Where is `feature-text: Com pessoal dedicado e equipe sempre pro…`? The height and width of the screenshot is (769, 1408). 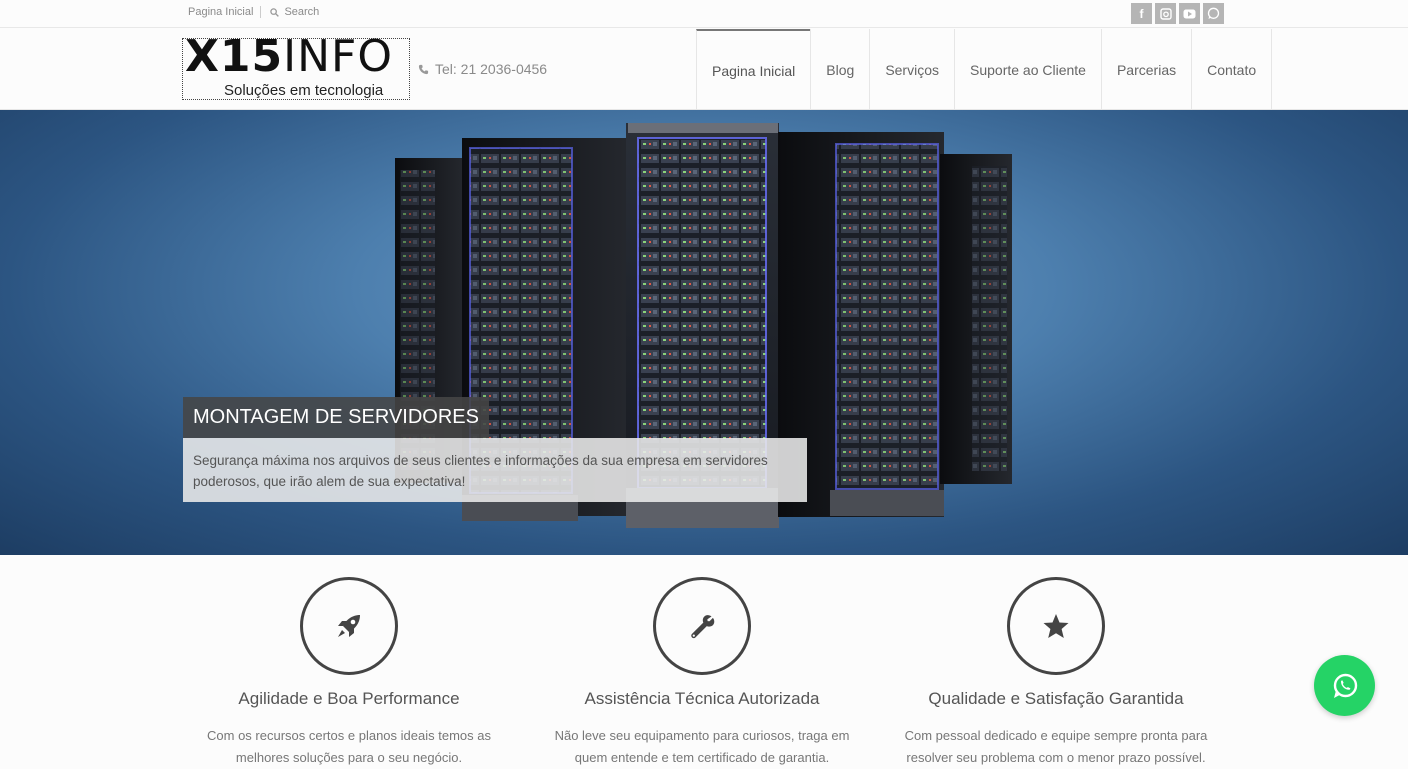
feature-text: Com pessoal dedicado e equipe sempre pro… is located at coordinates (1056, 746).